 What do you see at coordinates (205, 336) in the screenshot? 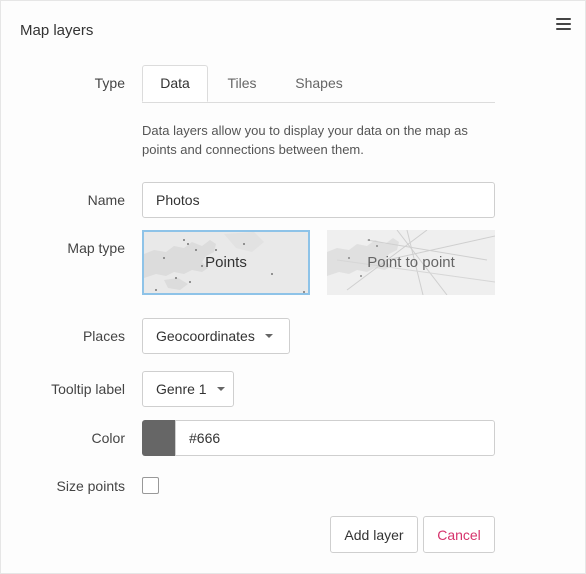
I see `places-select-value: Geocoordinates` at bounding box center [205, 336].